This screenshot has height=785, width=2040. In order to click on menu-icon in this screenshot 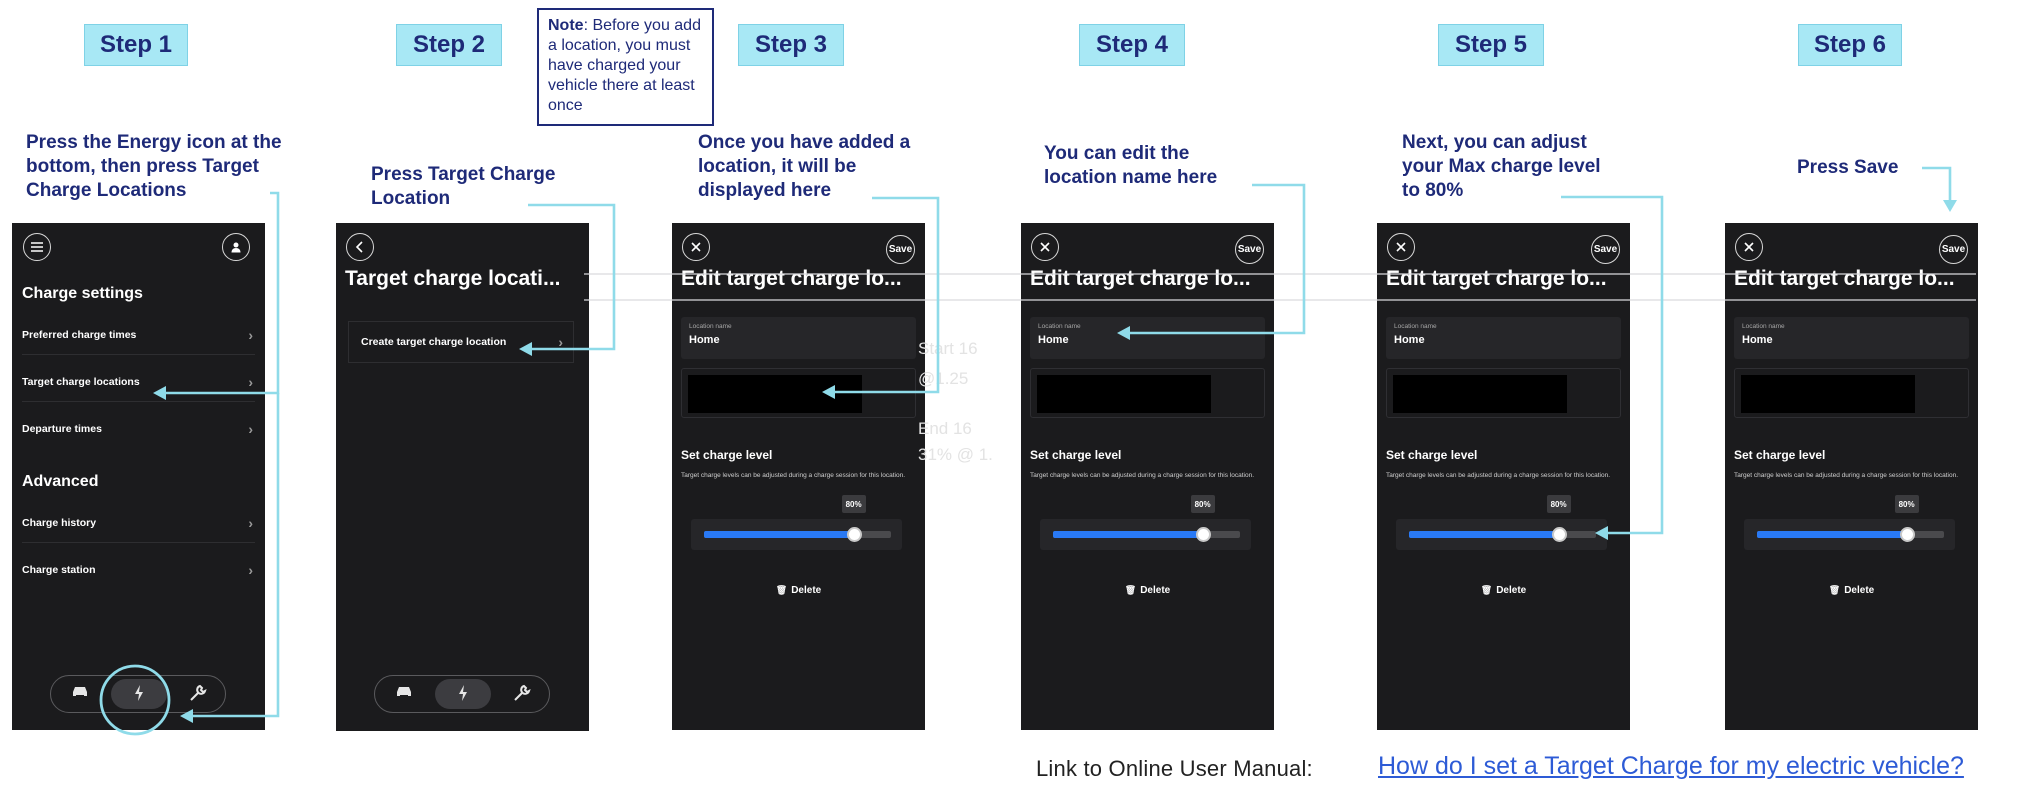, I will do `click(37, 247)`.